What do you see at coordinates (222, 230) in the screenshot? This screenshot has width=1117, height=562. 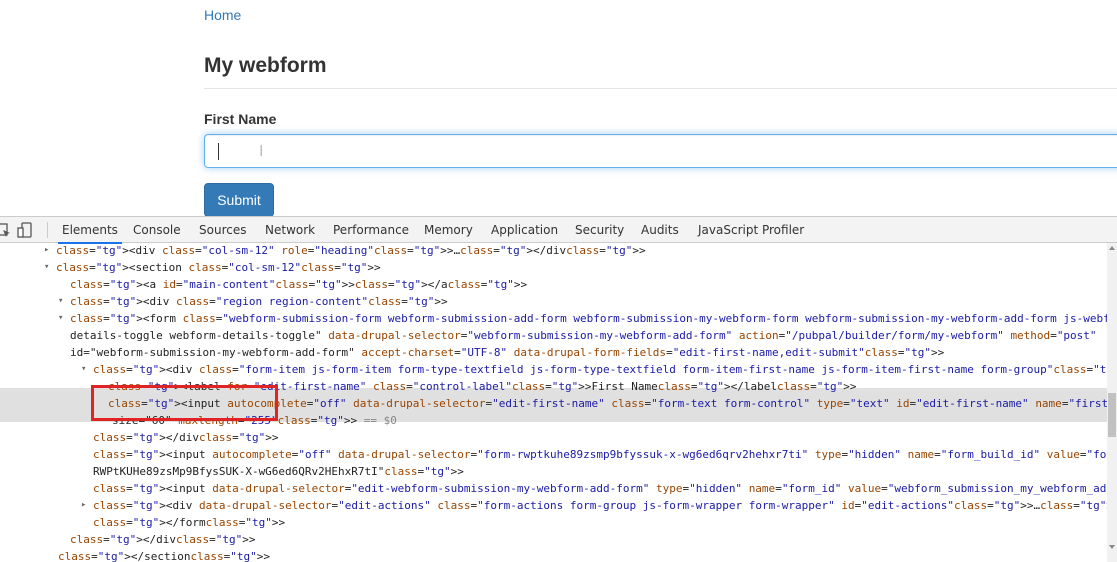 I see `tab-sources: Sources` at bounding box center [222, 230].